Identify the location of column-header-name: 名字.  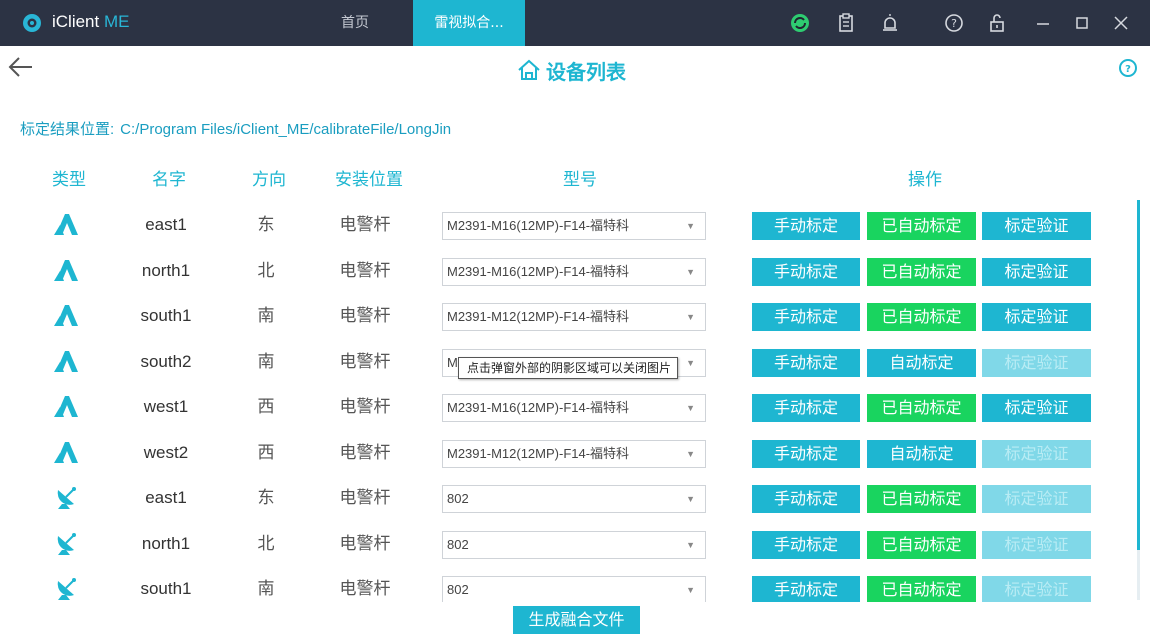
(169, 180).